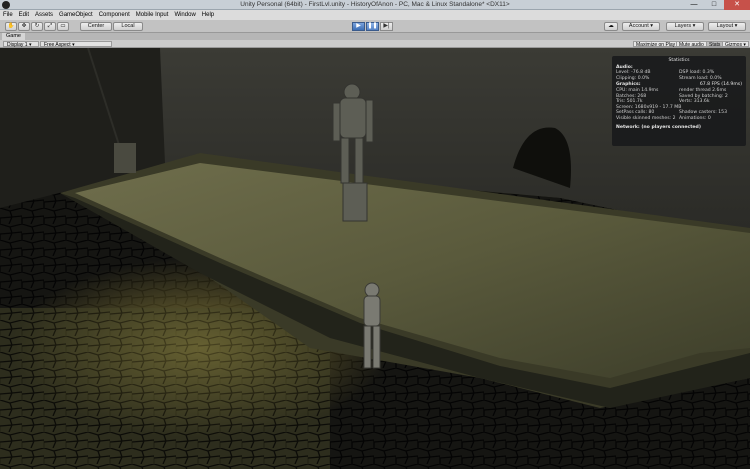 The image size is (750, 469). I want to click on step-icon: ▶|, so click(386, 26).